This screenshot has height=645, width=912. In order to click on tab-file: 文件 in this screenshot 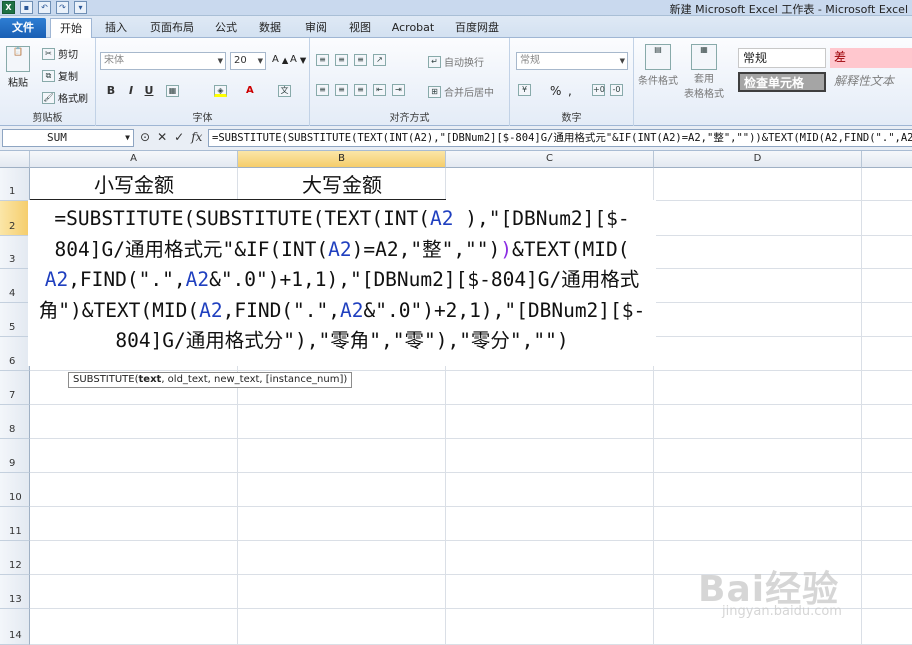, I will do `click(23, 28)`.